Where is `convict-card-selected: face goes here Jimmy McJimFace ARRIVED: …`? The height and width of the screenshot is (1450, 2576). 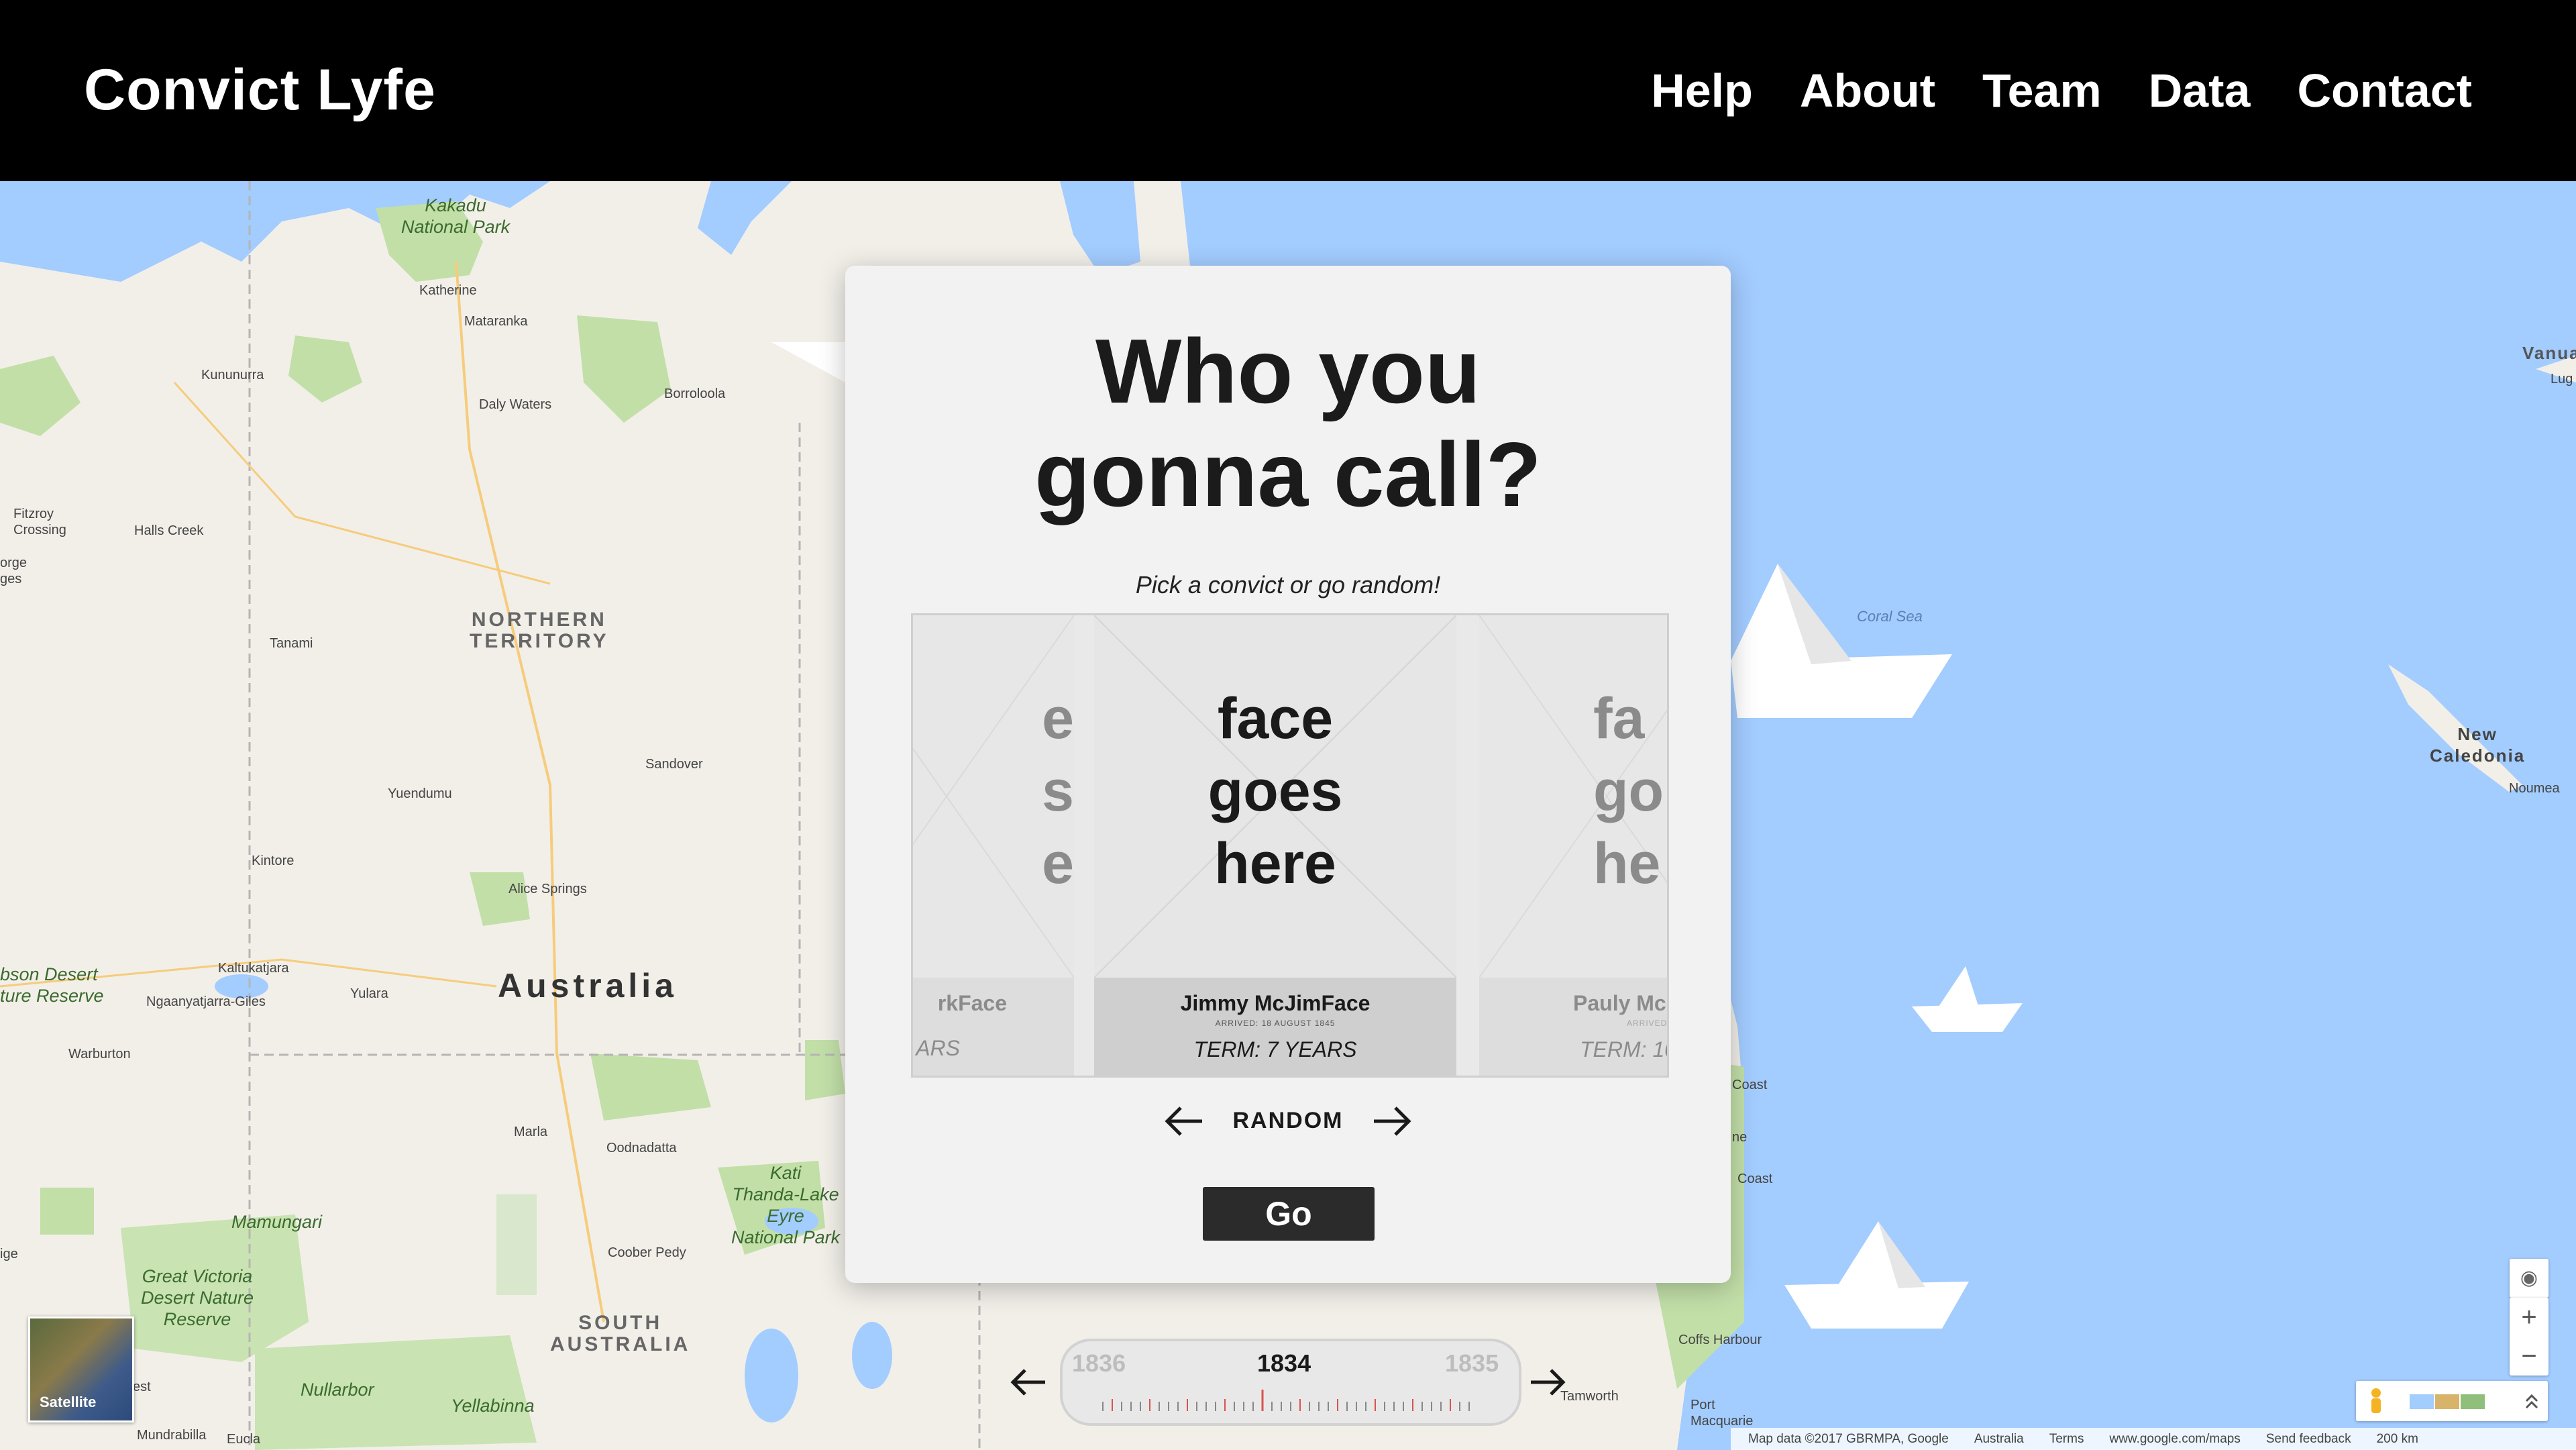 convict-card-selected: face goes here Jimmy McJimFace ARRIVED: … is located at coordinates (1275, 845).